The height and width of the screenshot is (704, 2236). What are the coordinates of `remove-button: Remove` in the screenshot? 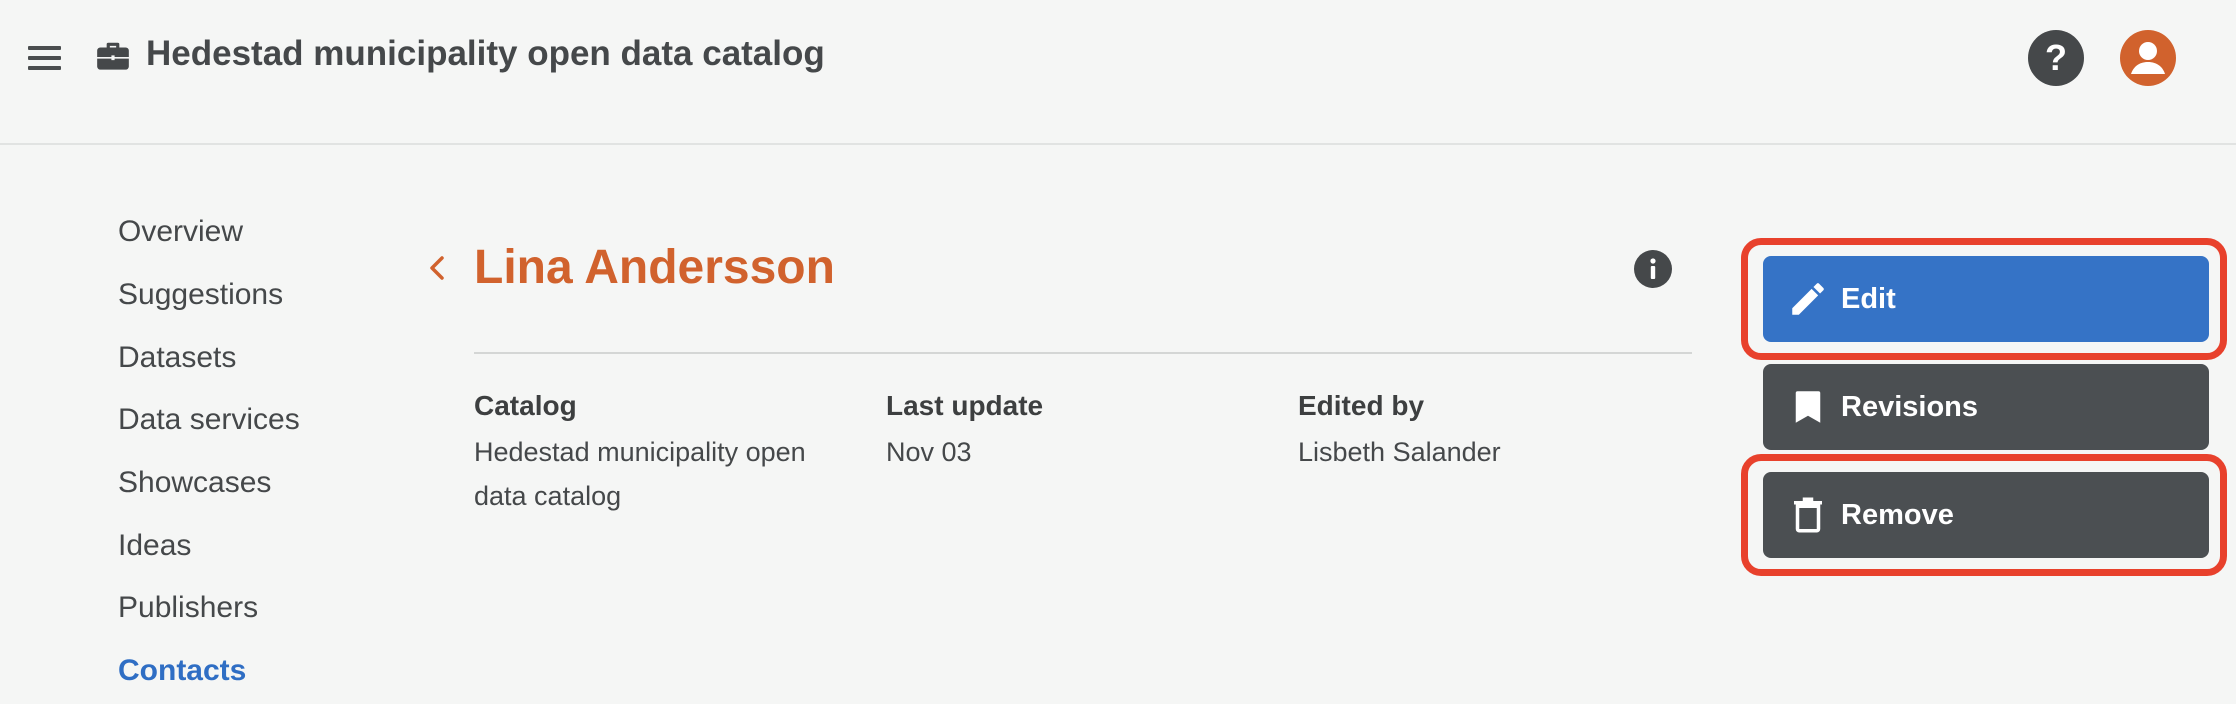 It's located at (1986, 515).